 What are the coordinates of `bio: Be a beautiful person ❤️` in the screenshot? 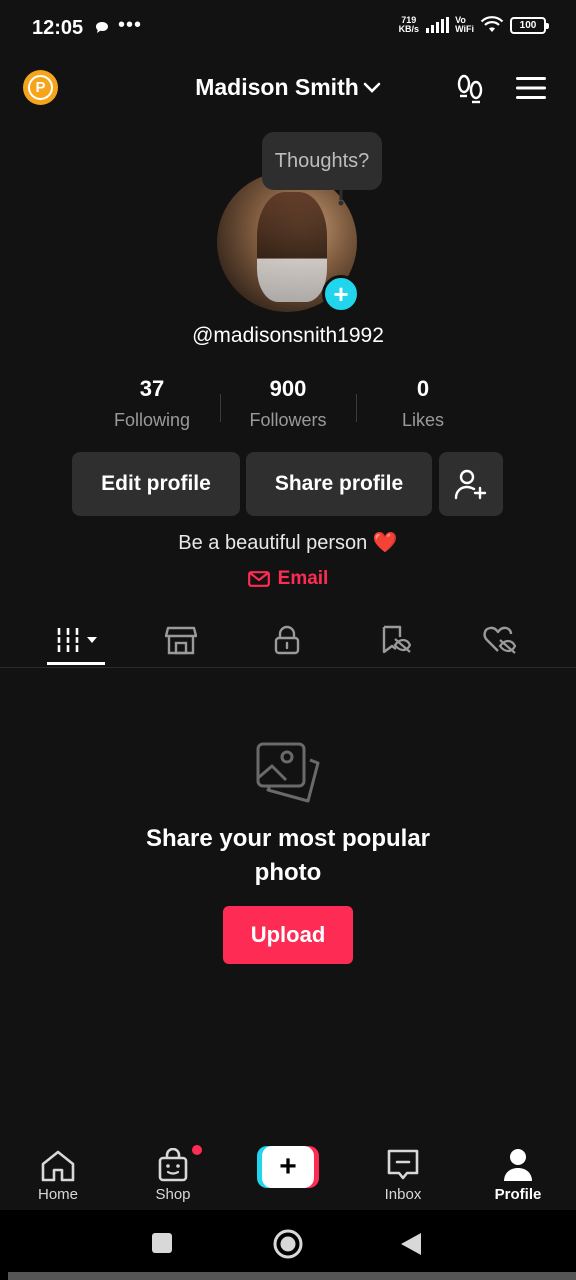 It's located at (288, 543).